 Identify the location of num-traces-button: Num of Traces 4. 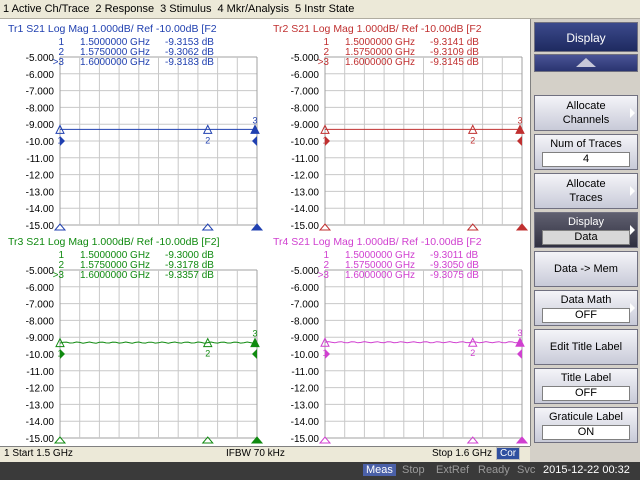
(586, 152).